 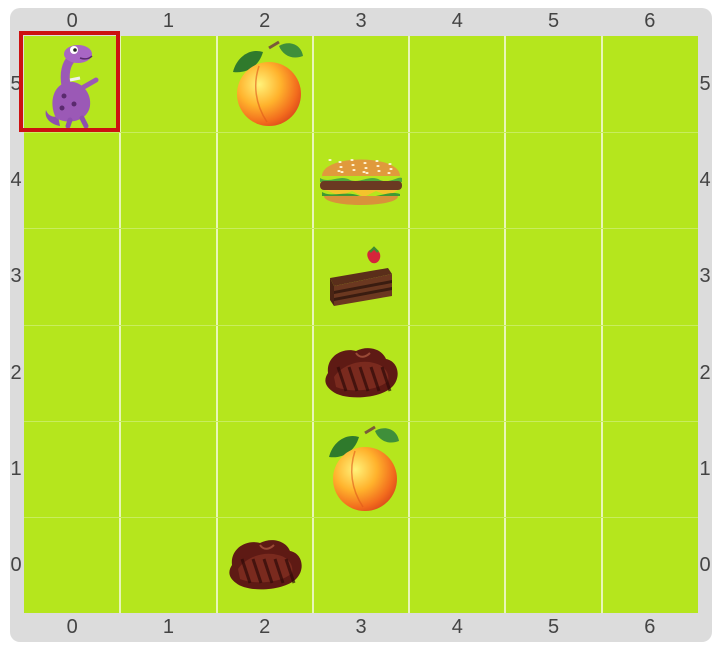 I want to click on row-label-right: 4, so click(x=705, y=180).